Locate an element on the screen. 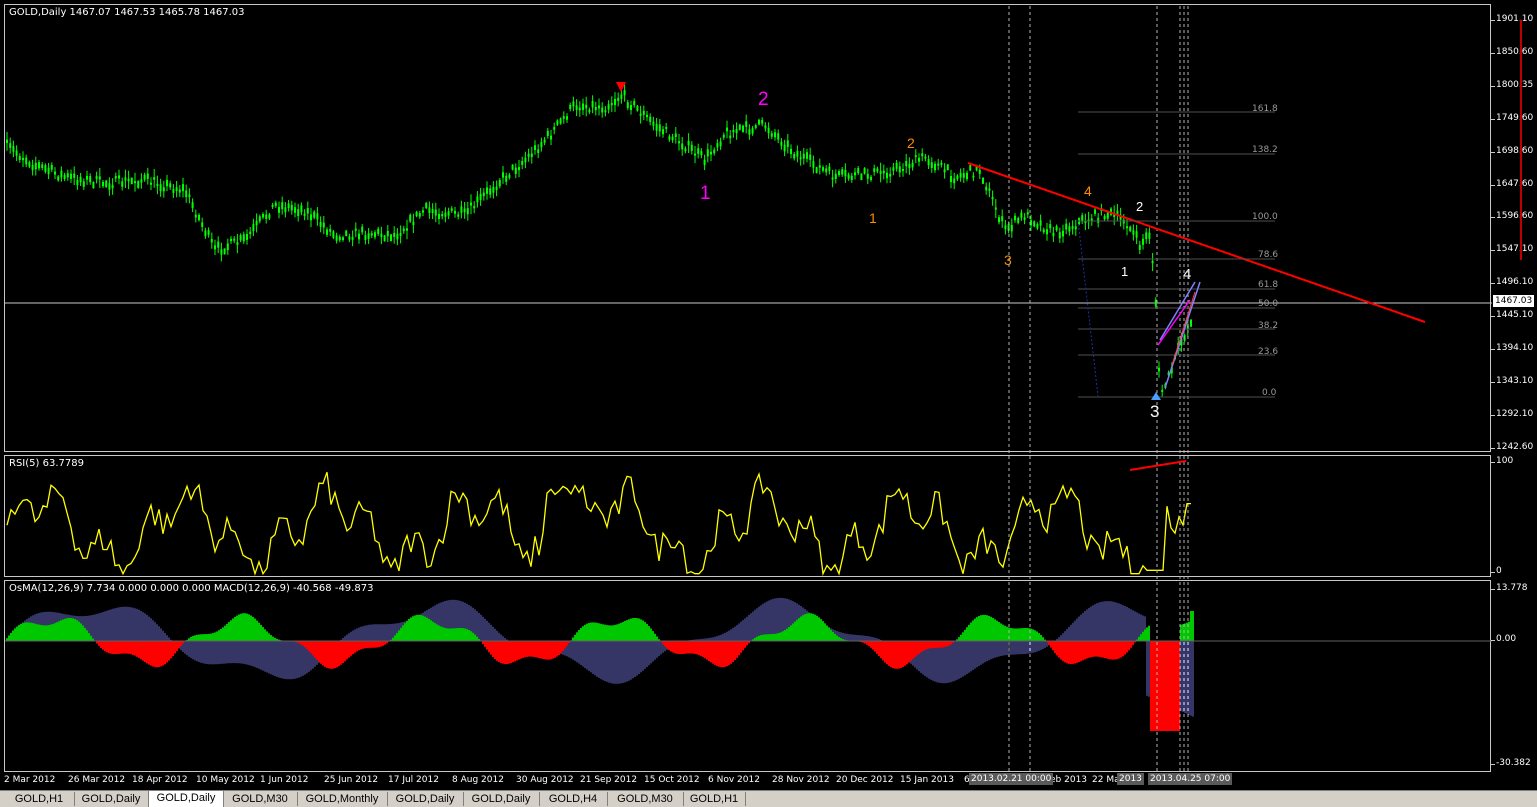 The width and height of the screenshot is (1537, 807). sell-arrow-icon is located at coordinates (621, 87).